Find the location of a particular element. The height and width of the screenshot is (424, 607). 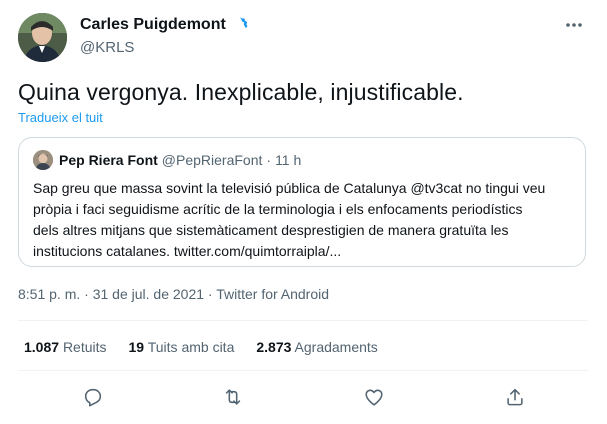

quotes-count: 19 is located at coordinates (136, 347).